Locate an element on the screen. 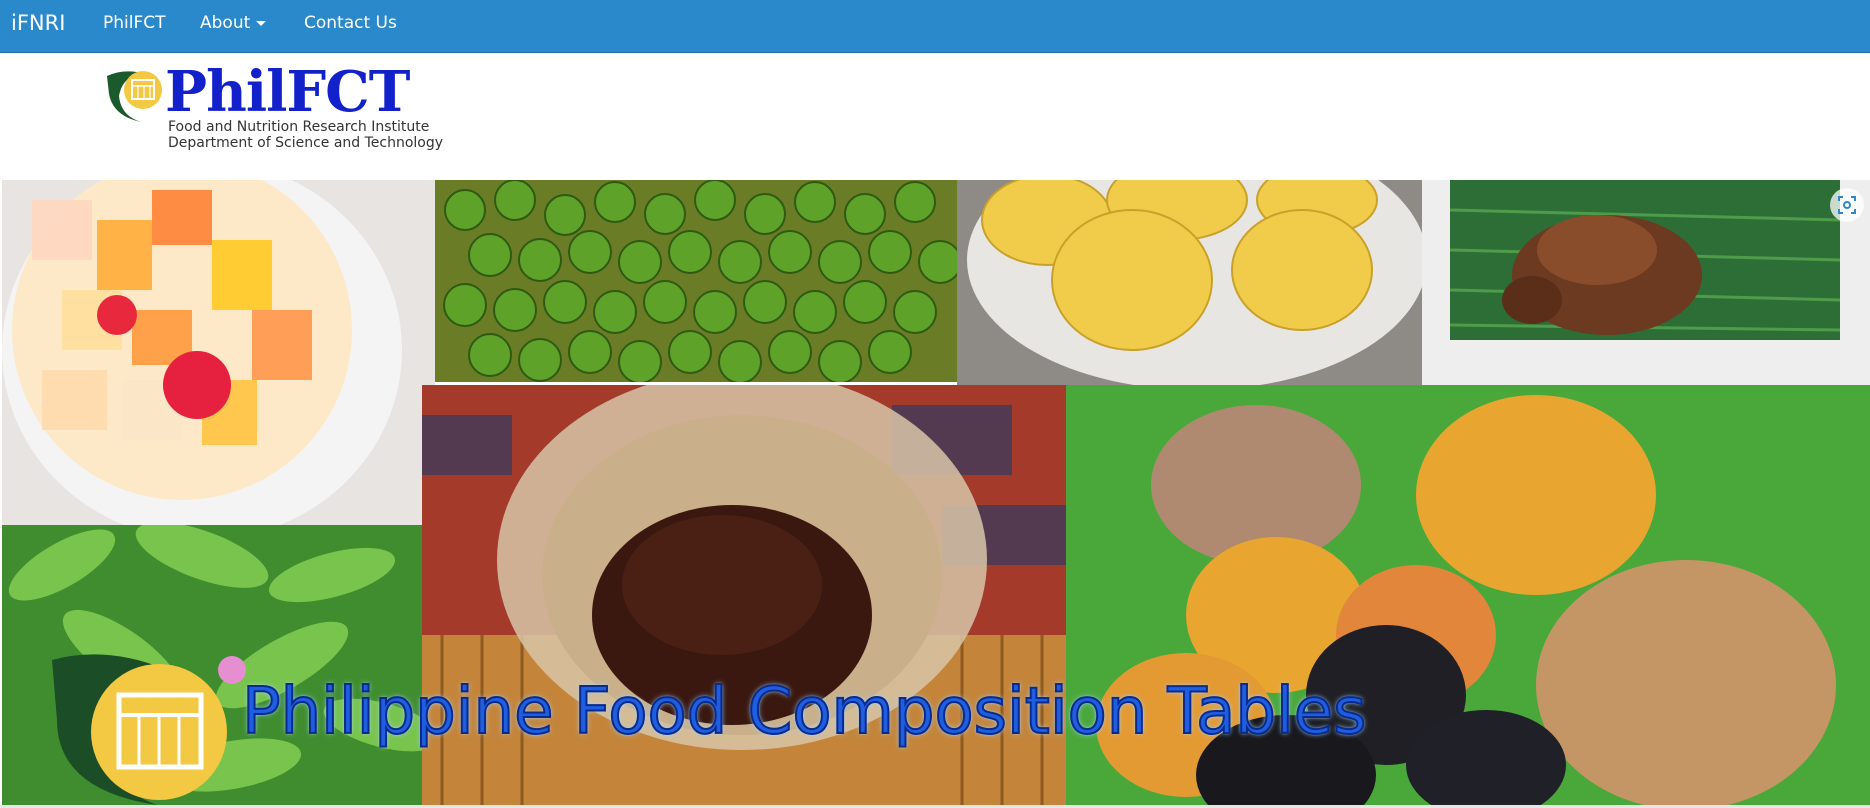  green-fruits-image is located at coordinates (696, 281).